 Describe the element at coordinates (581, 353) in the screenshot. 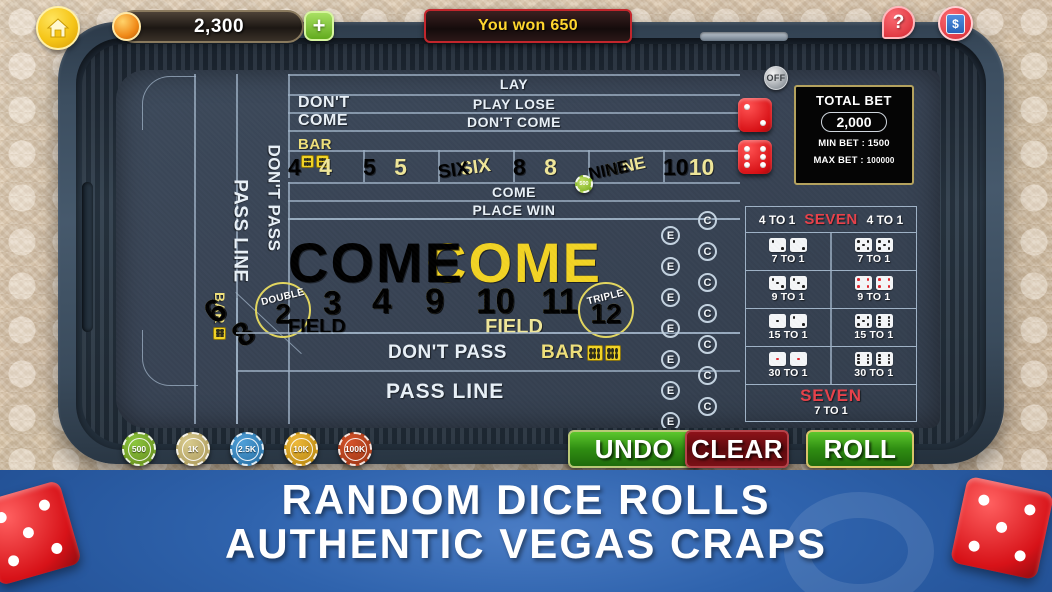

I see `dont-pass-bar-bottom: BAR` at that location.